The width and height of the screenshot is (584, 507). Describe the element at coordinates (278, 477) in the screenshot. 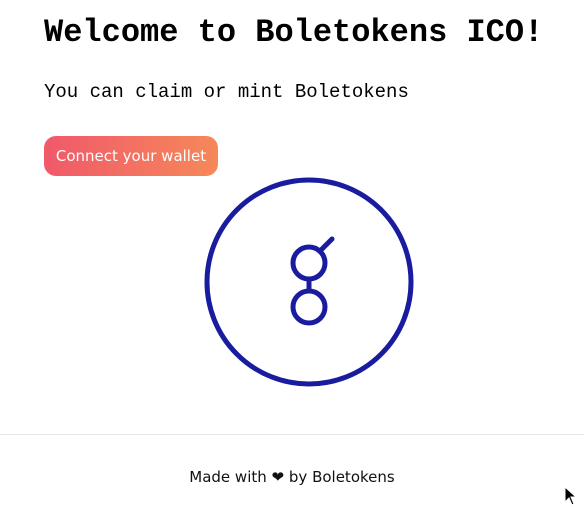

I see `heart-icon: ❤` at that location.